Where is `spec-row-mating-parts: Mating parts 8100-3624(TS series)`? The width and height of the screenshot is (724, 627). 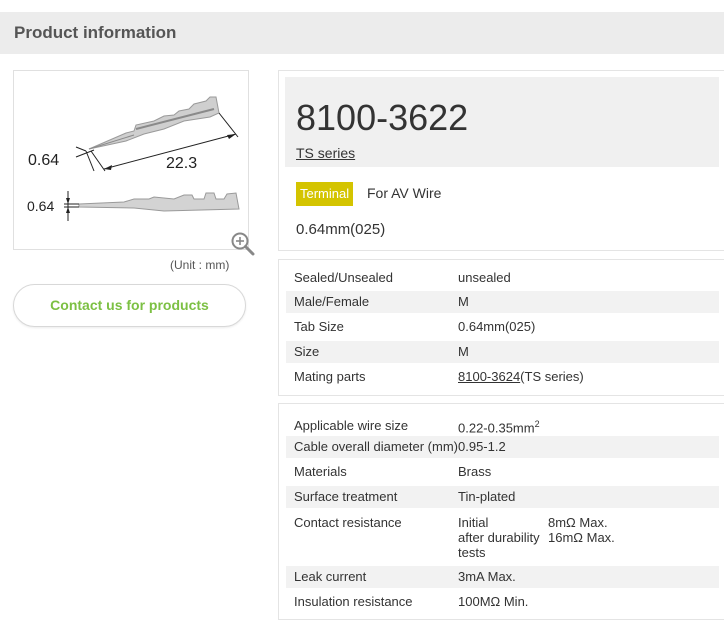 spec-row-mating-parts: Mating parts 8100-3624(TS series) is located at coordinates (502, 377).